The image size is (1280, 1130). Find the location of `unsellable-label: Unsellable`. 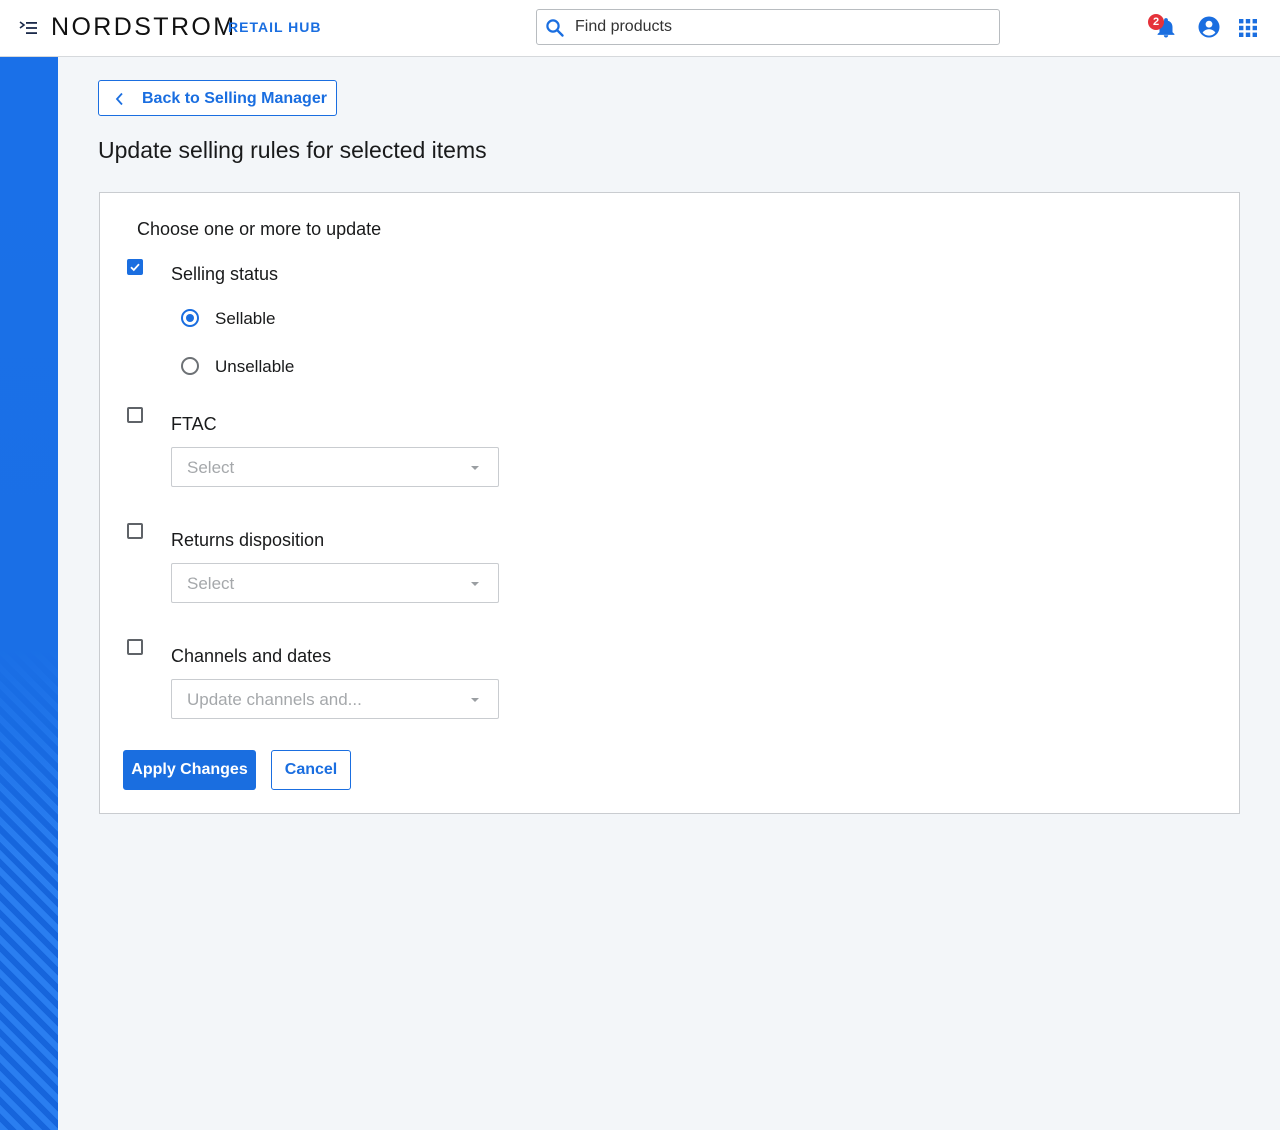

unsellable-label: Unsellable is located at coordinates (254, 367).